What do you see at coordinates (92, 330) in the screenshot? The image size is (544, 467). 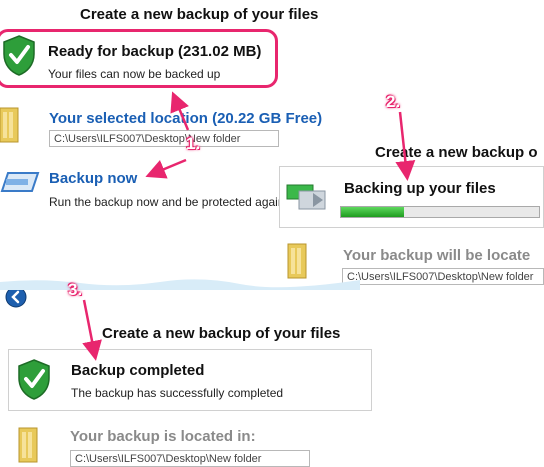 I see `arrow-step3-down` at bounding box center [92, 330].